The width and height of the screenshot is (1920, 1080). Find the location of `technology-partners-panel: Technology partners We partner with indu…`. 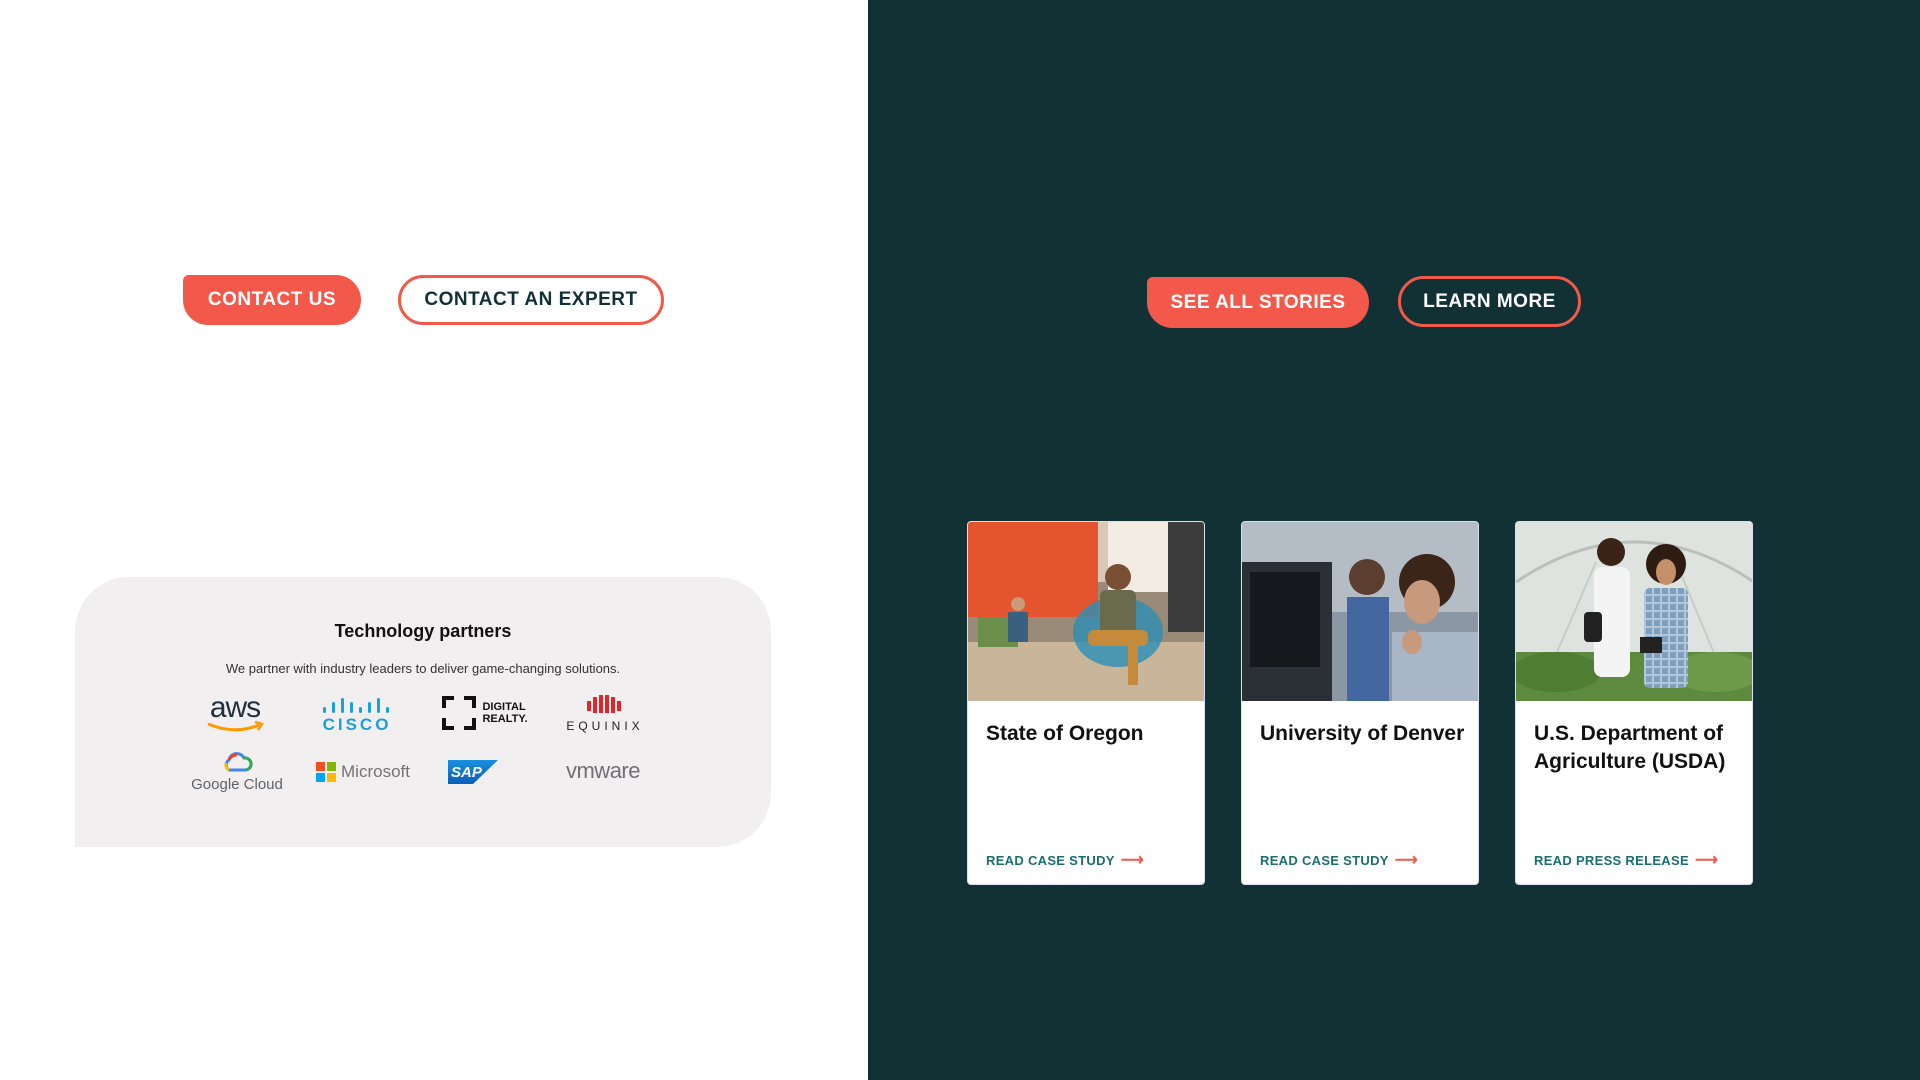

technology-partners-panel: Technology partners We partner with indu… is located at coordinates (423, 712).